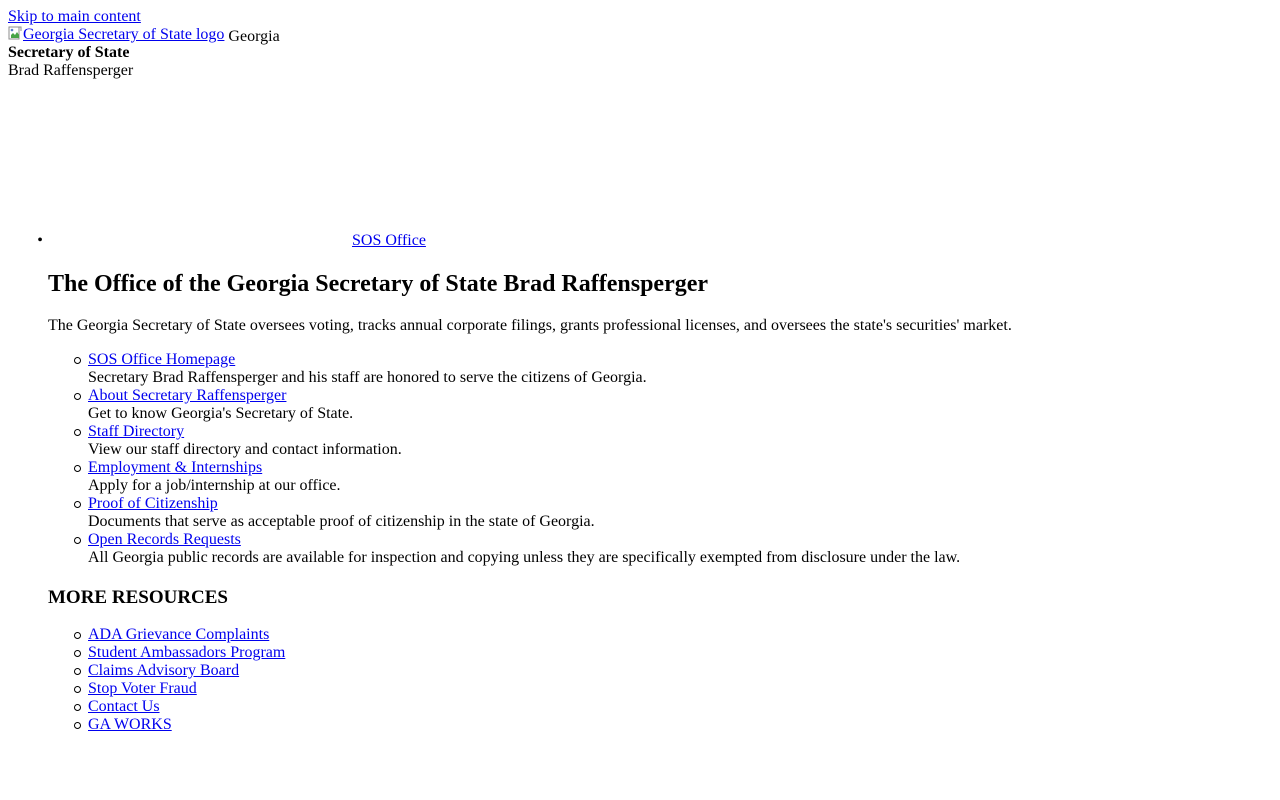 This screenshot has height=800, width=1280. Describe the element at coordinates (130, 724) in the screenshot. I see `ga-works-link: GA WORKS` at that location.